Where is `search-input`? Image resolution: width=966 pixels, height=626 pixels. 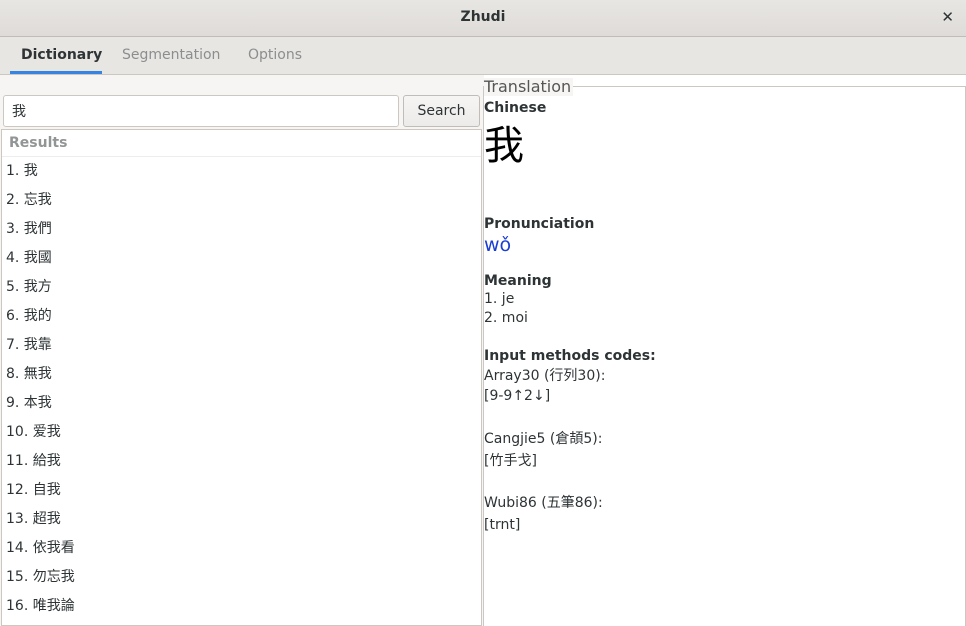
search-input is located at coordinates (201, 111).